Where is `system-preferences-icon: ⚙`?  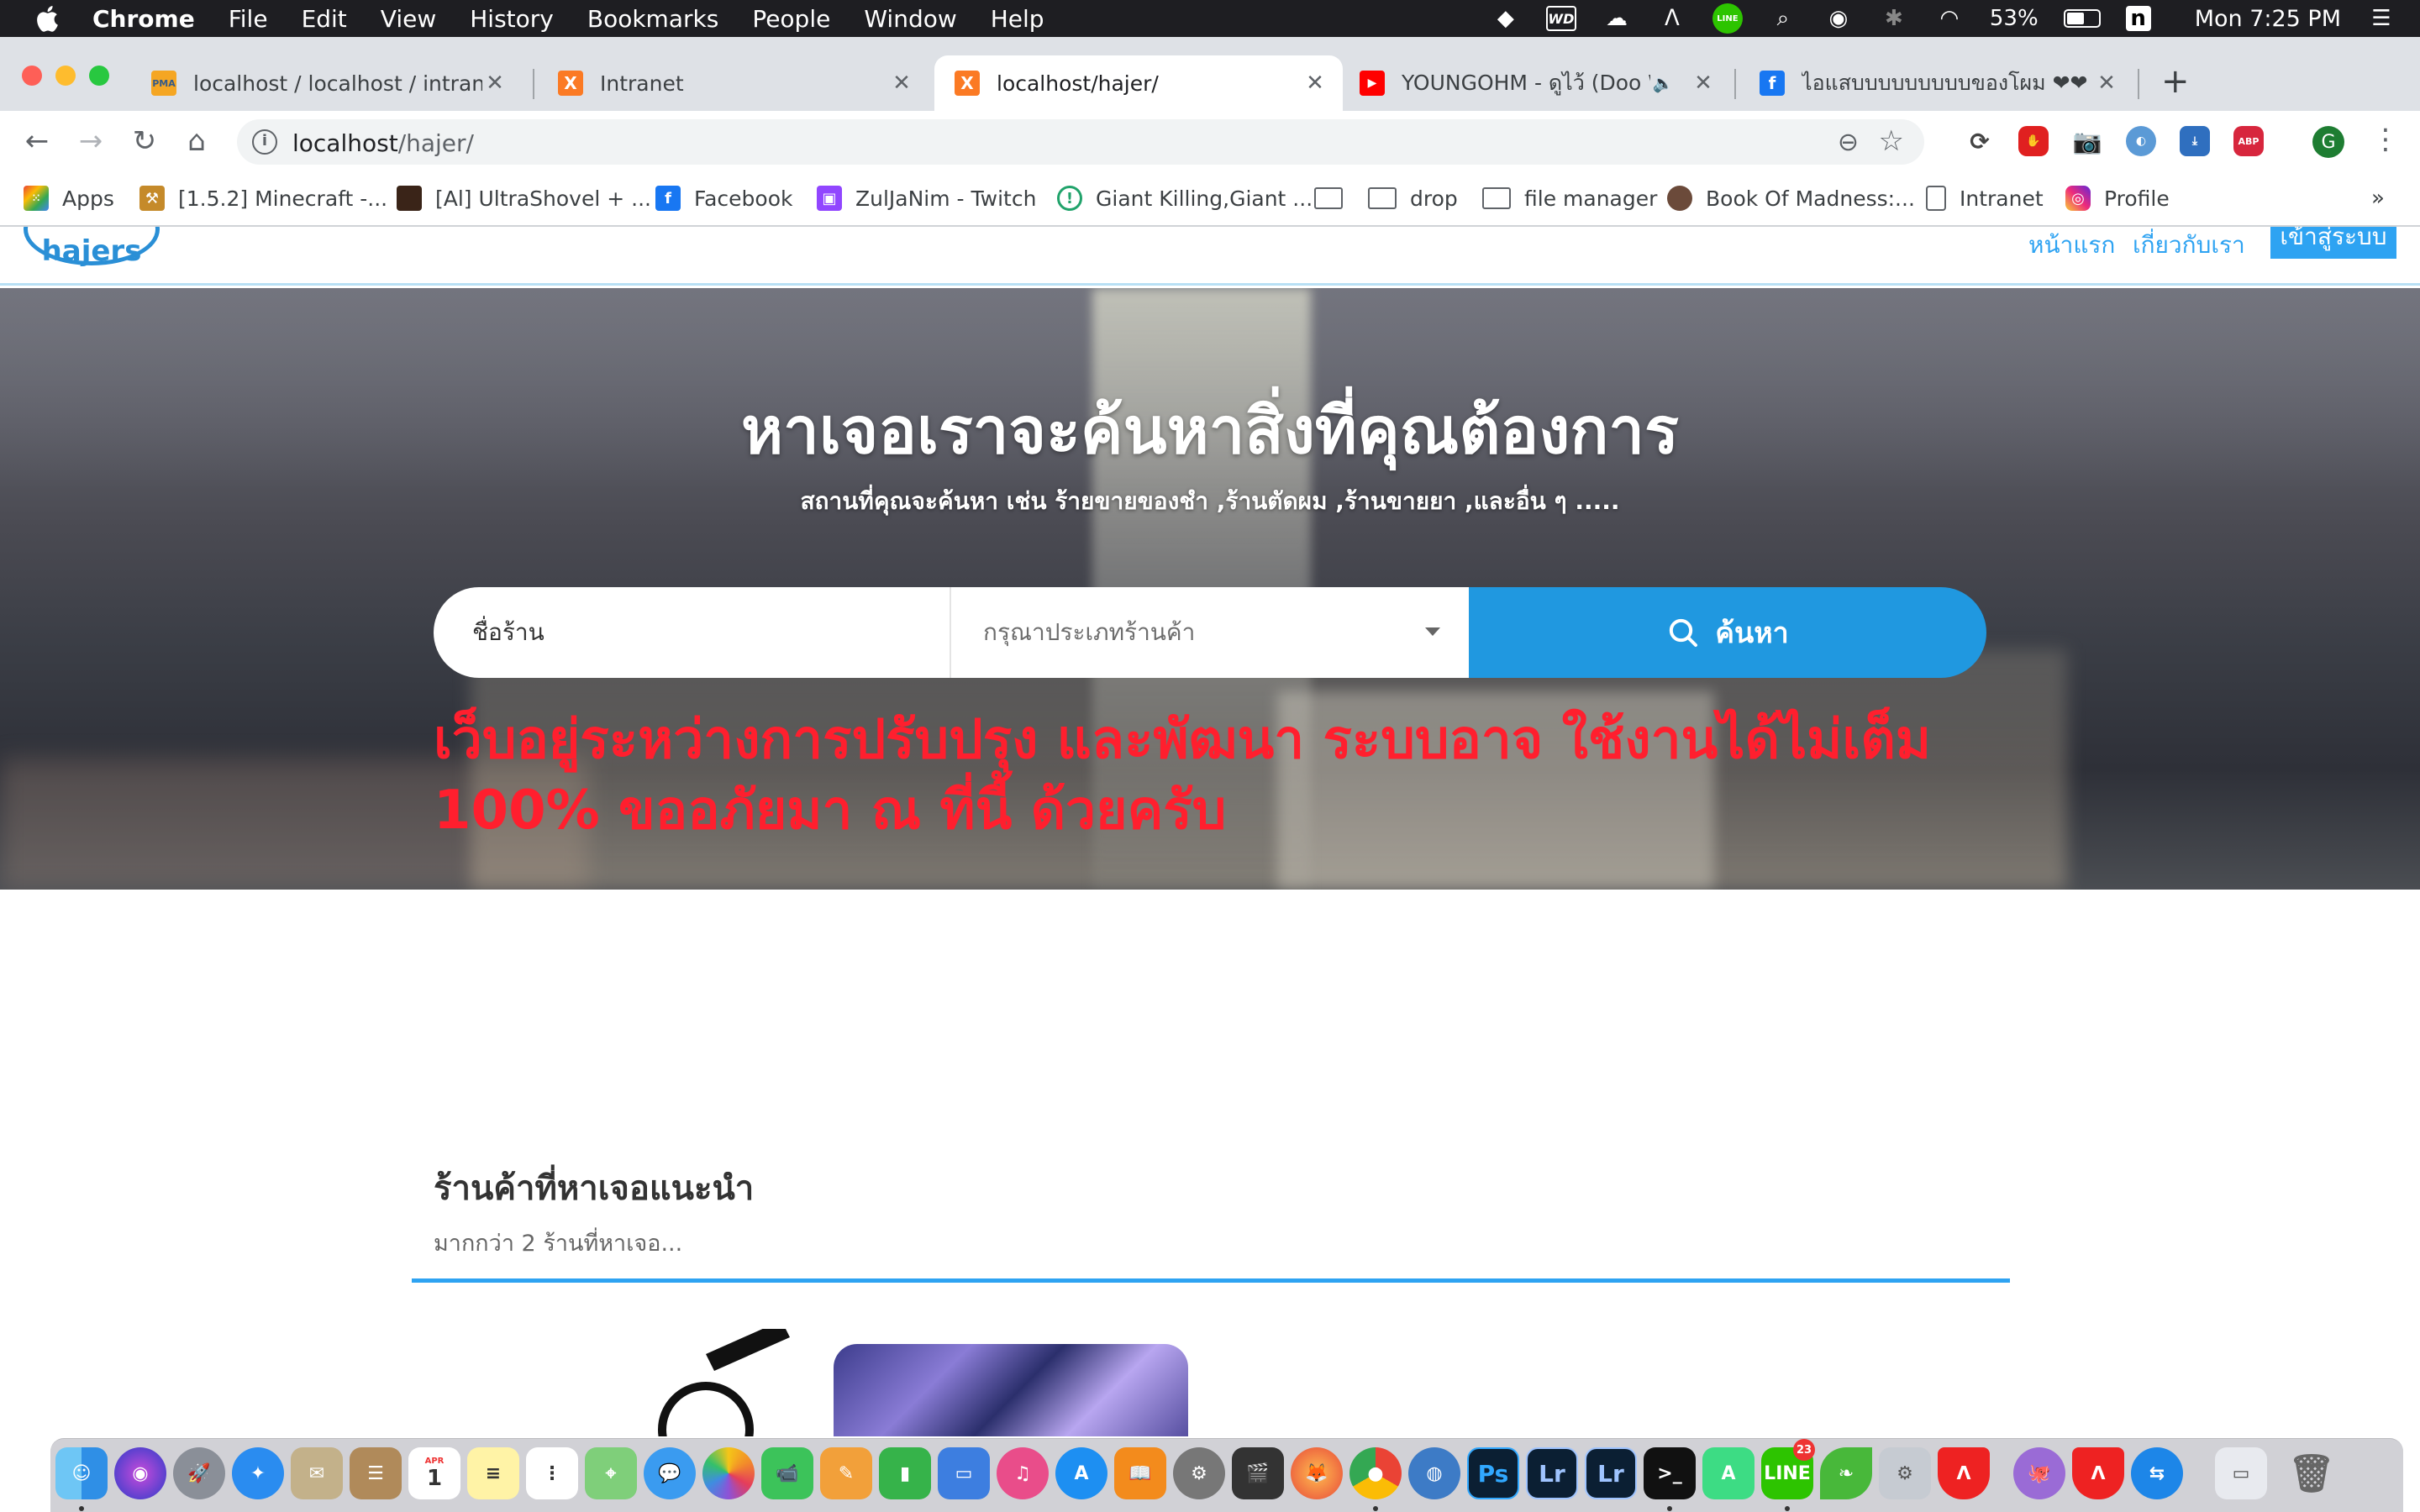
system-preferences-icon: ⚙ is located at coordinates (1199, 1473).